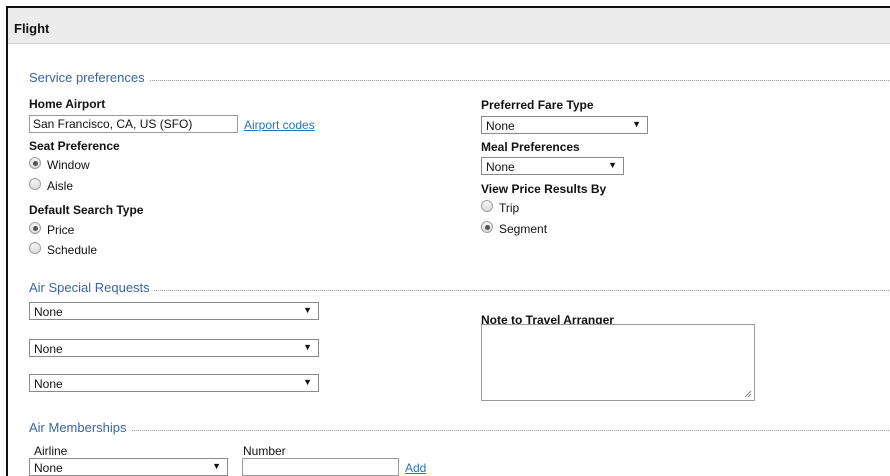 The image size is (890, 476). What do you see at coordinates (459, 428) in the screenshot?
I see `section-air-memberships: Air Memberships` at bounding box center [459, 428].